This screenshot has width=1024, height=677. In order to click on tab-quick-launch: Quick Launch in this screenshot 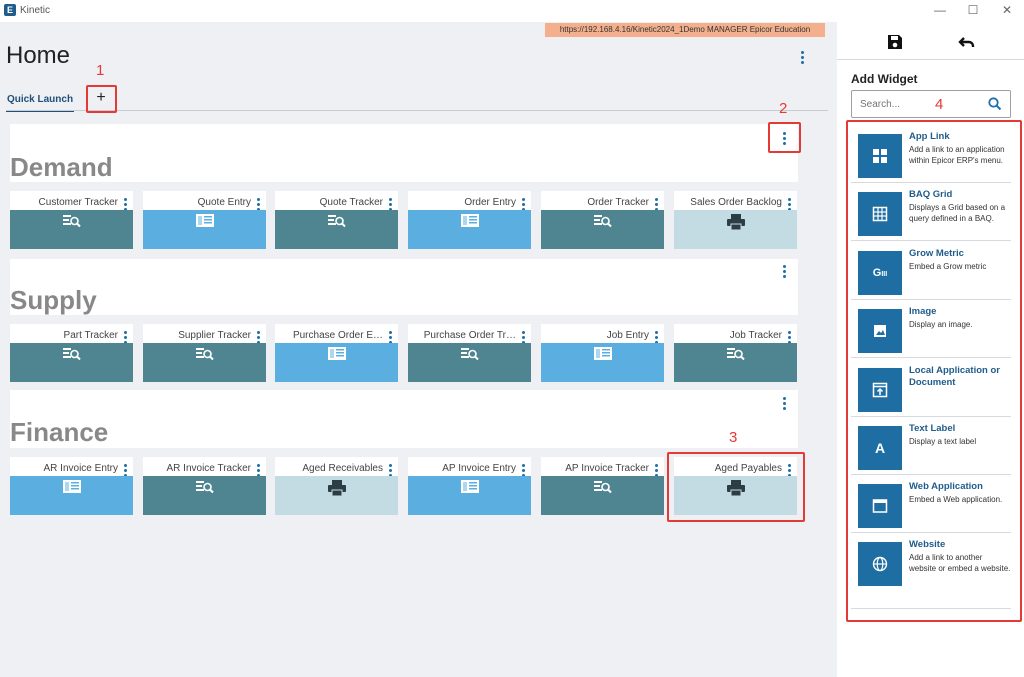, I will do `click(40, 102)`.